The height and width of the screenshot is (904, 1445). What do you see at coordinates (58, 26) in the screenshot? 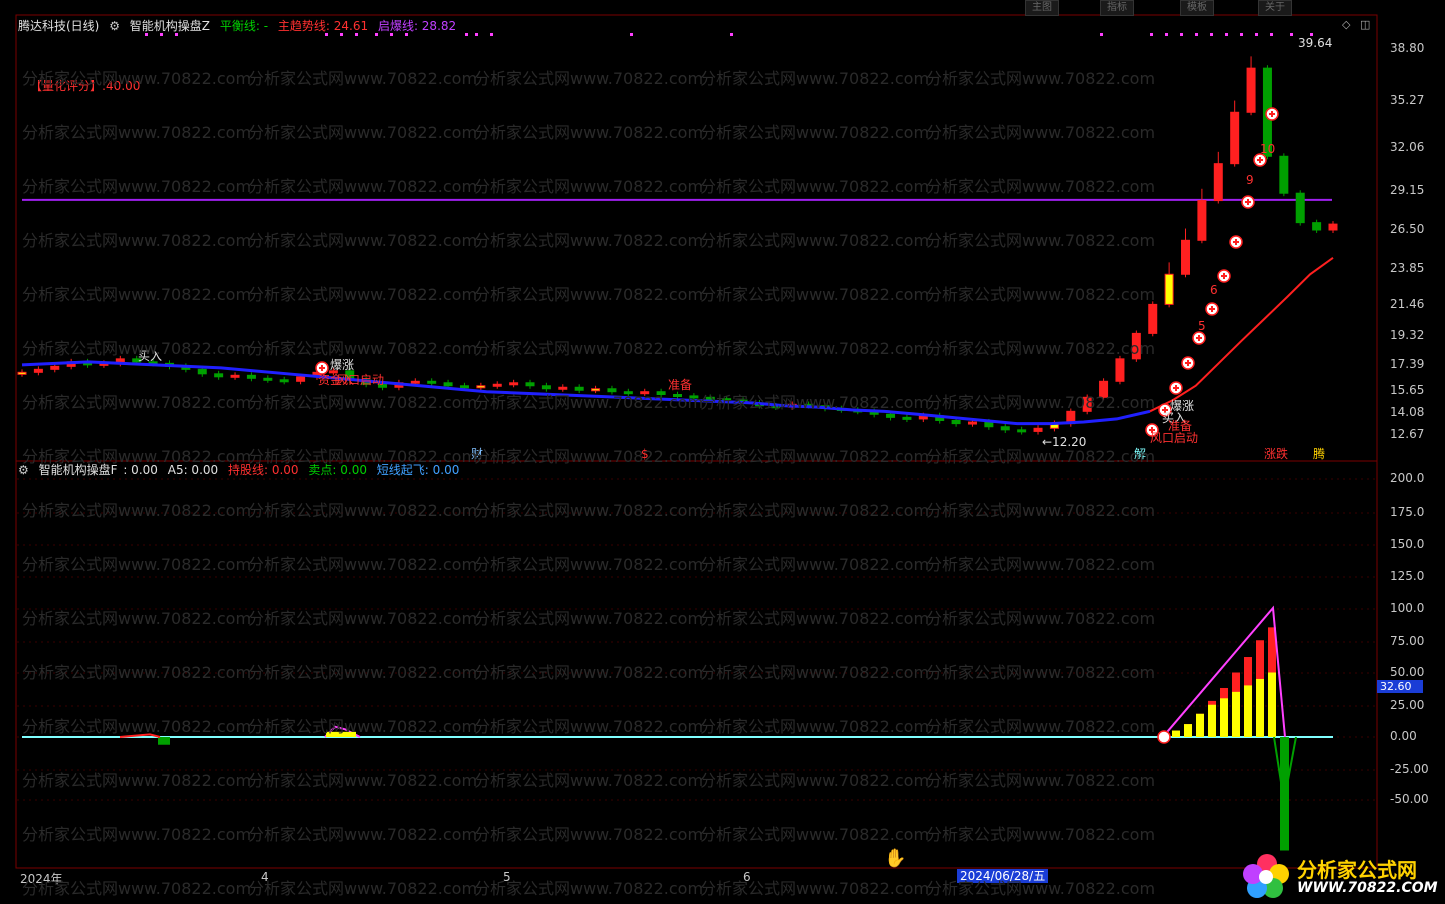
I see `stock-name: 腾达科技(日线)` at bounding box center [58, 26].